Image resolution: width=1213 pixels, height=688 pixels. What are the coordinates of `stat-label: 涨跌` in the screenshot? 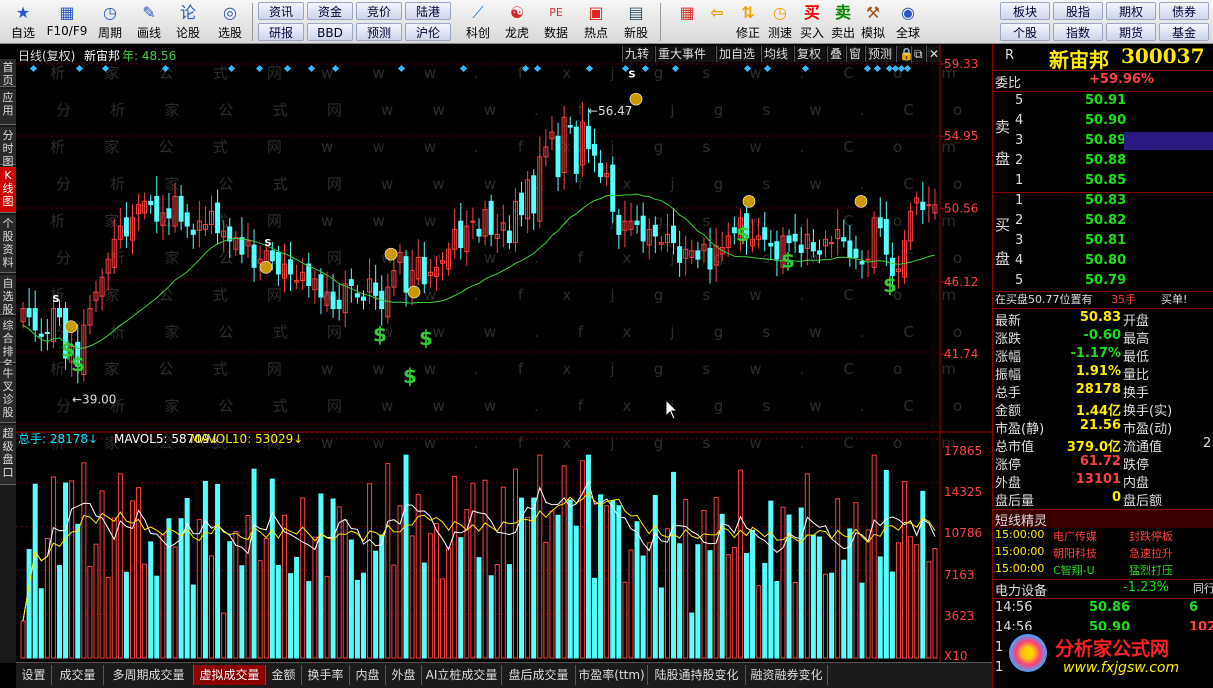 It's located at (1008, 339).